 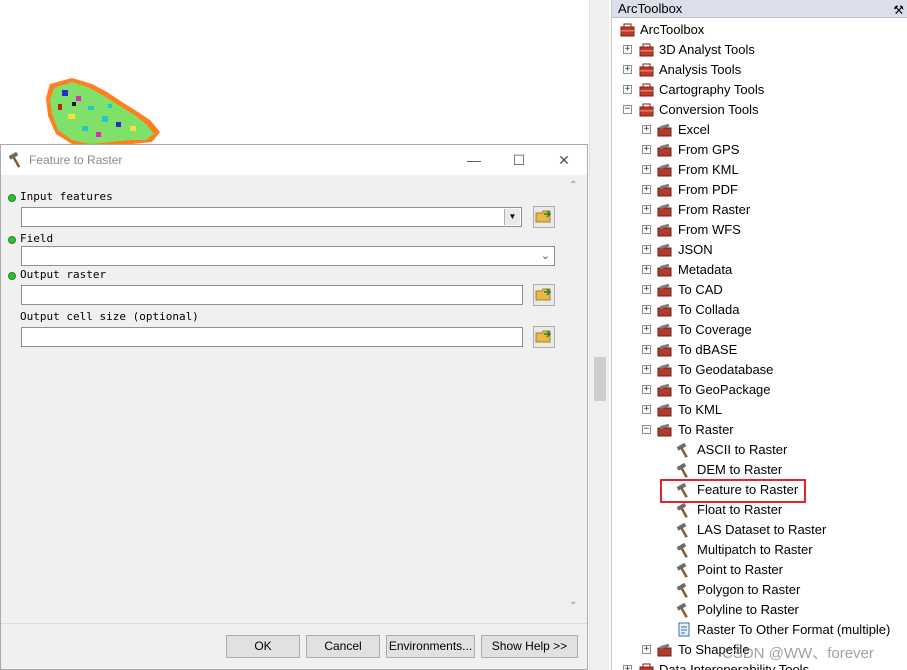 What do you see at coordinates (759, 110) in the screenshot?
I see `toolbox-item: − Conversion Tools` at bounding box center [759, 110].